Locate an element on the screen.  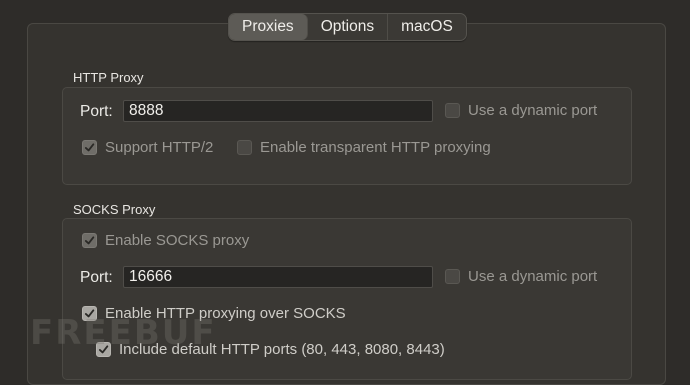
transparent-proxying-checkbox: Enable transparent HTTP proxying is located at coordinates (364, 147).